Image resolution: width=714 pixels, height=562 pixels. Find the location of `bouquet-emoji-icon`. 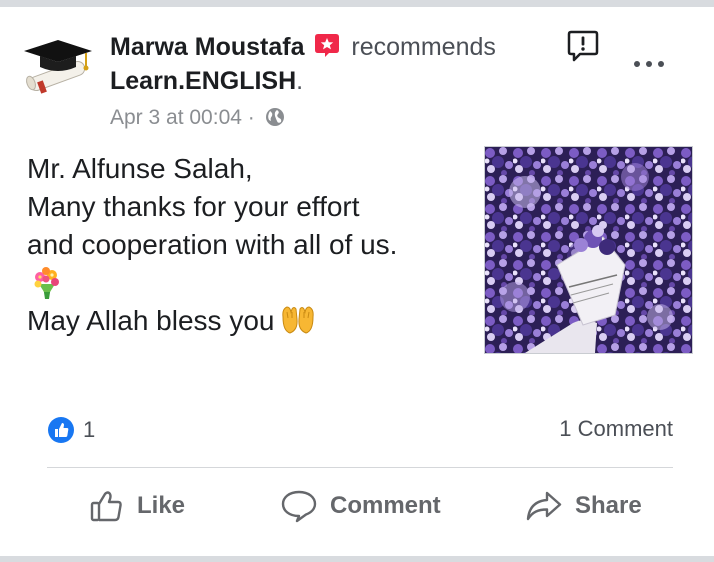

bouquet-emoji-icon is located at coordinates (46, 283).